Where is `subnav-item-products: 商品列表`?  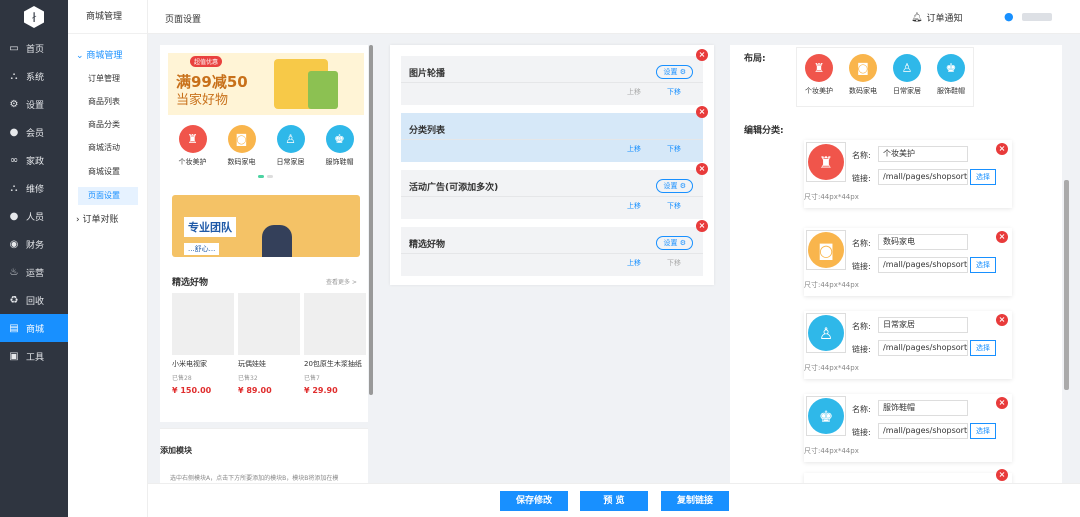 subnav-item-products: 商品列表 is located at coordinates (108, 102).